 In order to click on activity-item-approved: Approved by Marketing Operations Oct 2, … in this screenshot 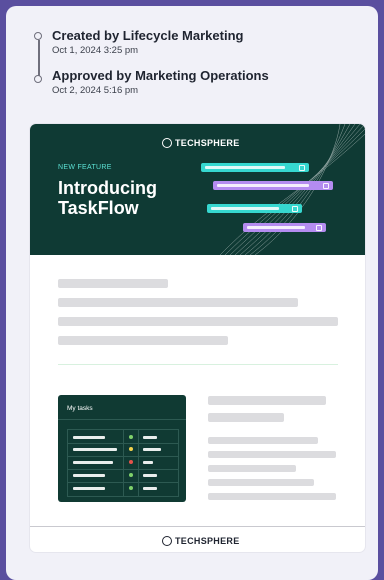, I will do `click(160, 82)`.